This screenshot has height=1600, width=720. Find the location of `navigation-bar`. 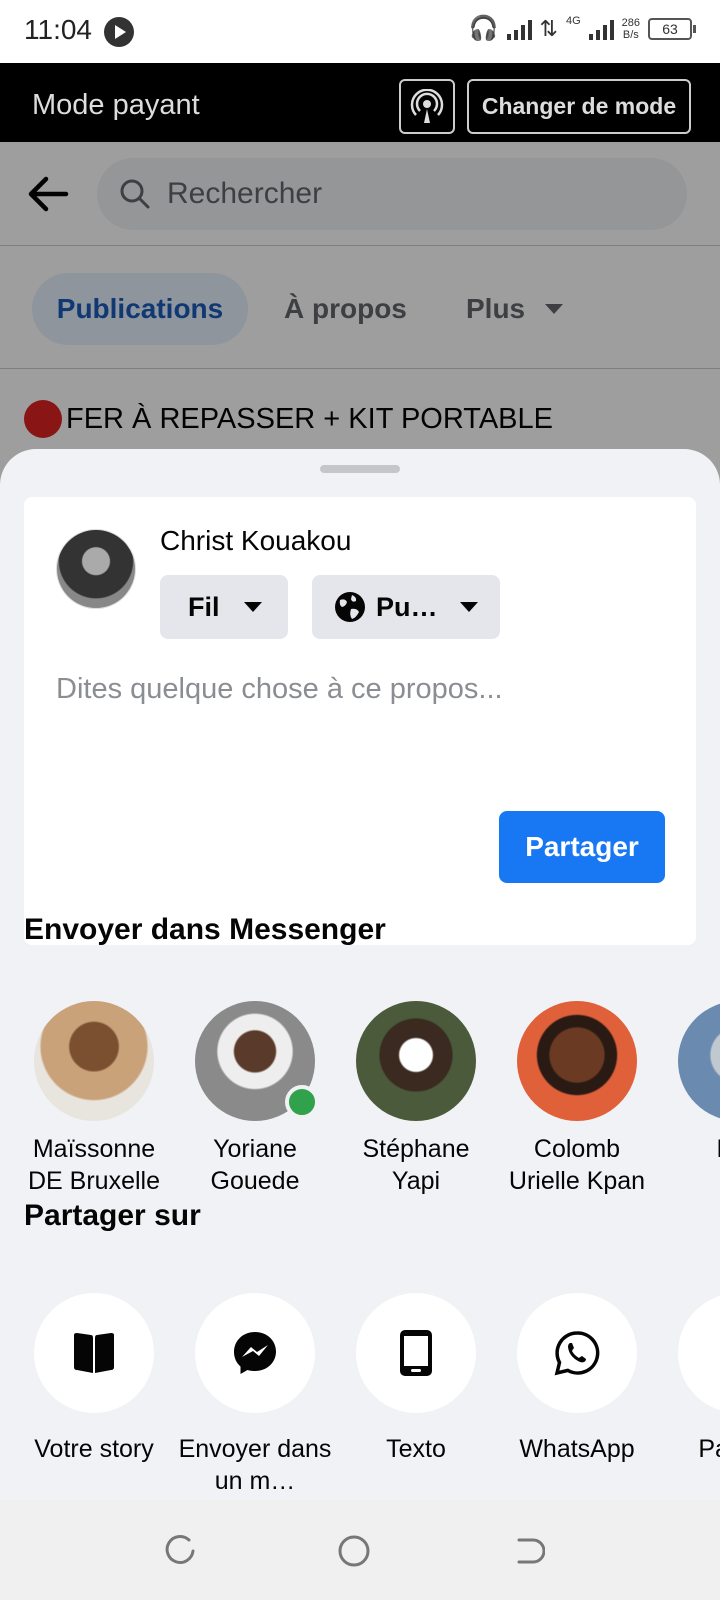

navigation-bar is located at coordinates (360, 1550).